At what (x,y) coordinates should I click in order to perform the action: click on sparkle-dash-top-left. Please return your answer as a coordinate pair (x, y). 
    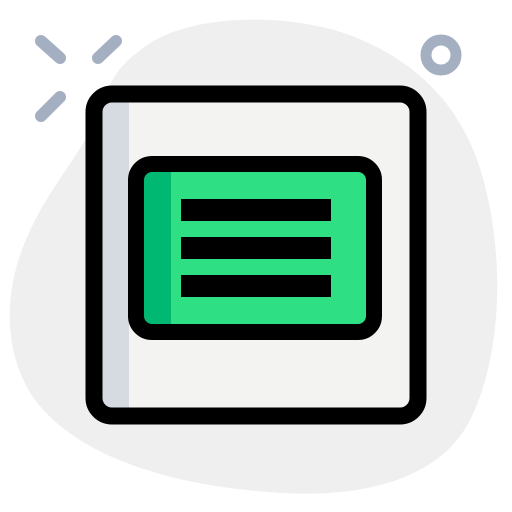
    Looking at the image, I should click on (50, 49).